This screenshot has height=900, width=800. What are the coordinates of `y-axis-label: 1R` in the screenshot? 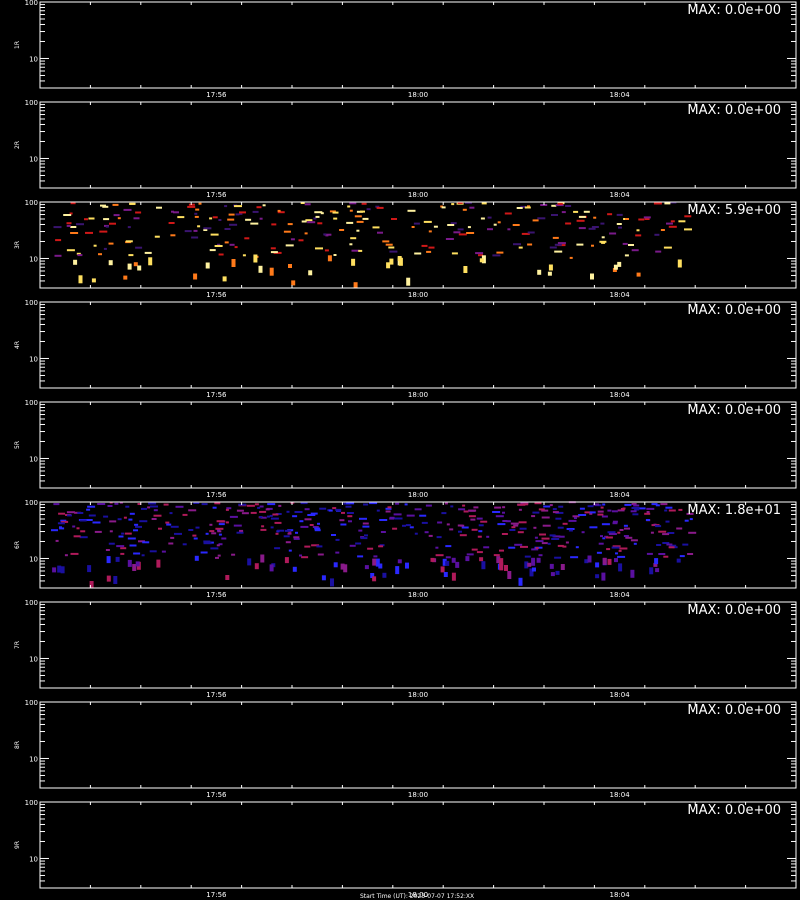 It's located at (17, 45).